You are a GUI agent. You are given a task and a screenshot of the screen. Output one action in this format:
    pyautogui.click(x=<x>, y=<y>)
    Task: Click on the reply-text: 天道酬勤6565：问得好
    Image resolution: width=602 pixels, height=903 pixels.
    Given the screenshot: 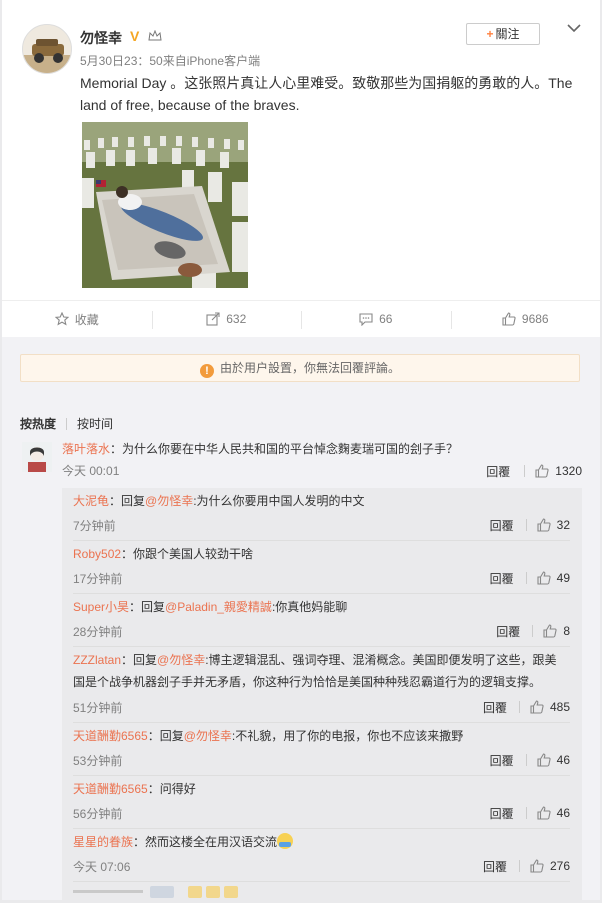 What is the action you would take?
    pyautogui.click(x=318, y=789)
    